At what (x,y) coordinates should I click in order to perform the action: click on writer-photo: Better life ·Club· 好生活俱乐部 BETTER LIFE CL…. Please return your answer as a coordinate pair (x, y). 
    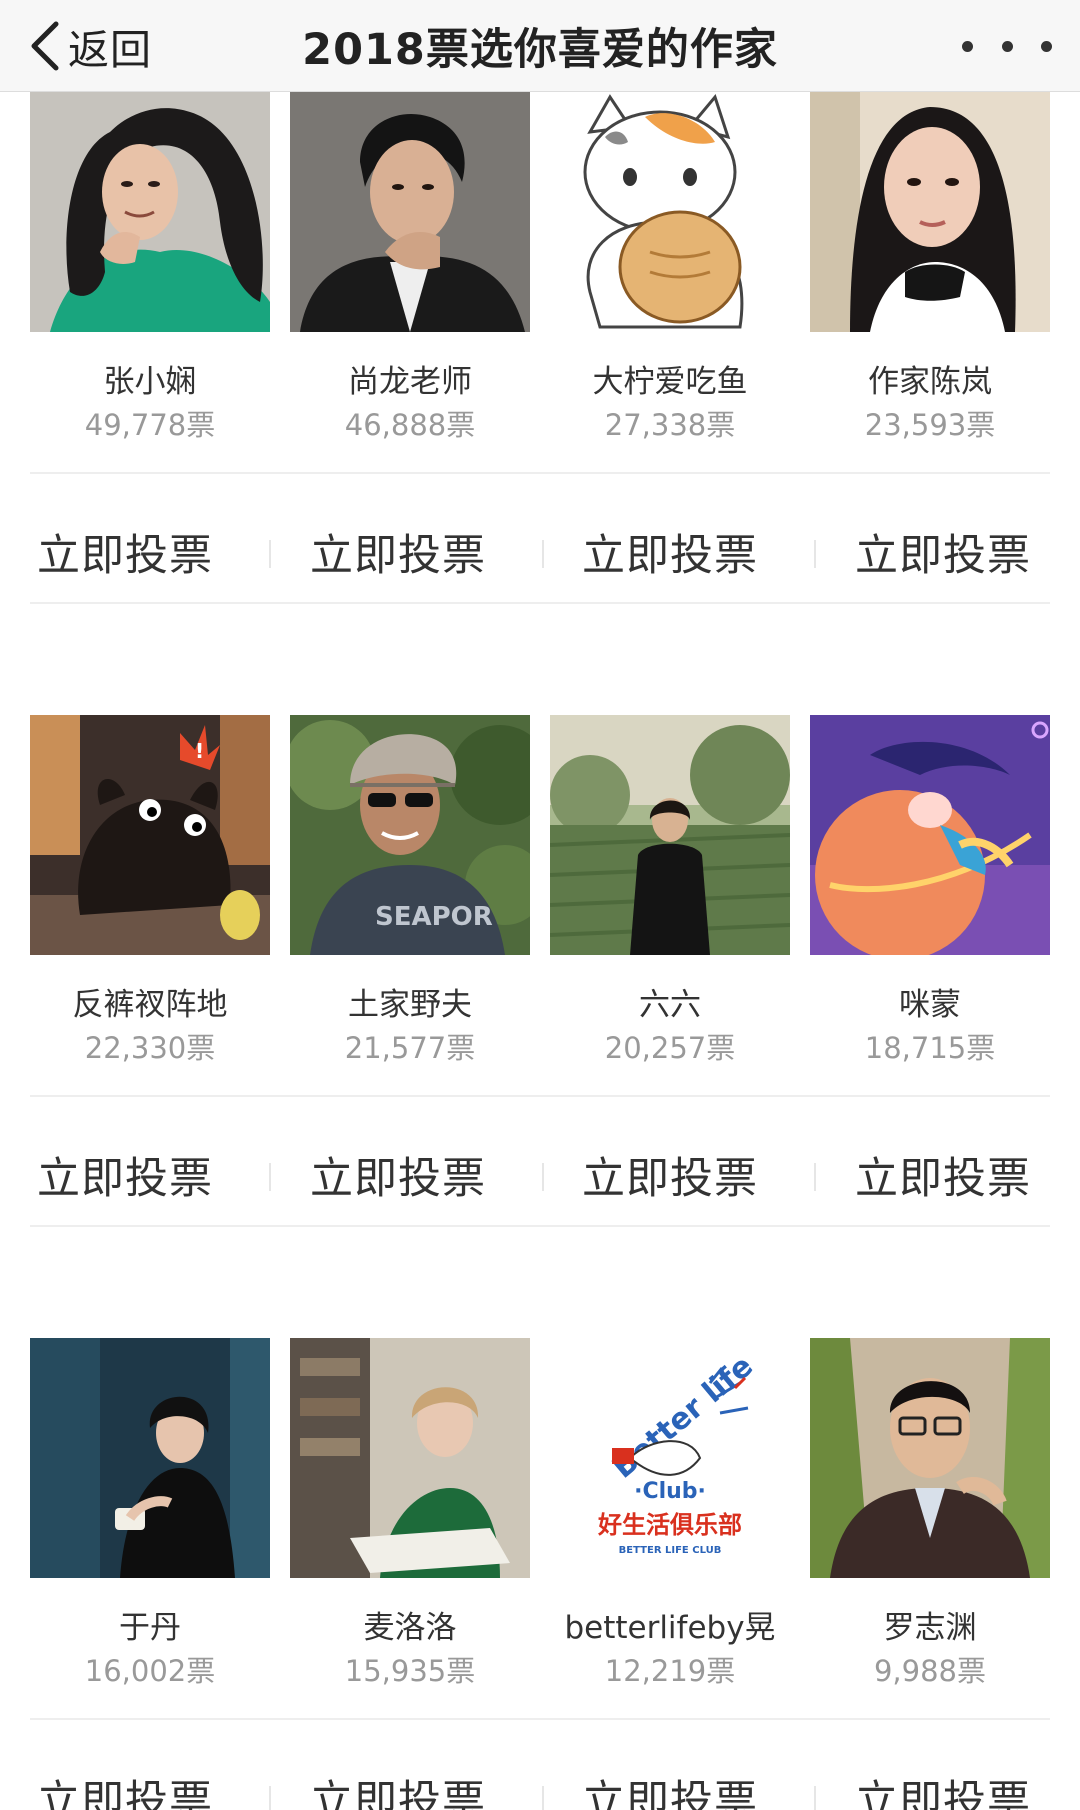
    Looking at the image, I should click on (670, 1458).